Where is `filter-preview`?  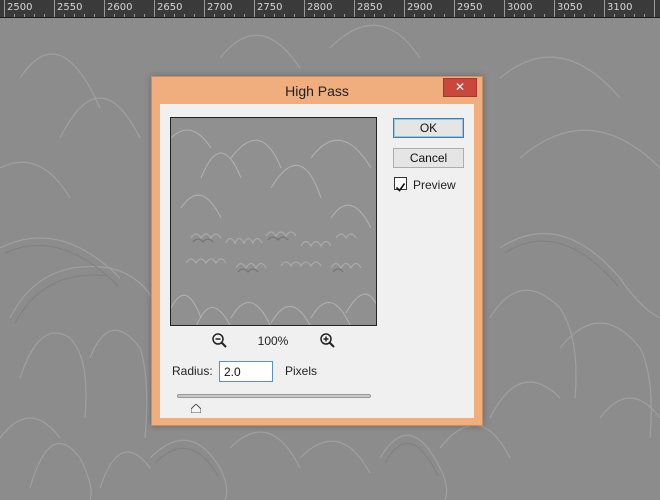 filter-preview is located at coordinates (273, 221).